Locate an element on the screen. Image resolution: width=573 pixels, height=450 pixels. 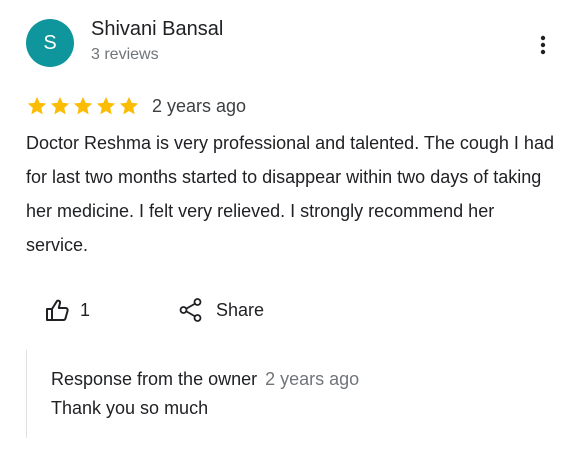
like-button: 1 is located at coordinates (67, 310).